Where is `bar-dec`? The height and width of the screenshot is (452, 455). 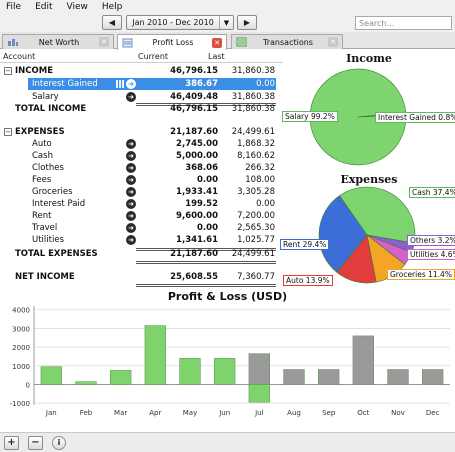 bar-dec is located at coordinates (433, 377).